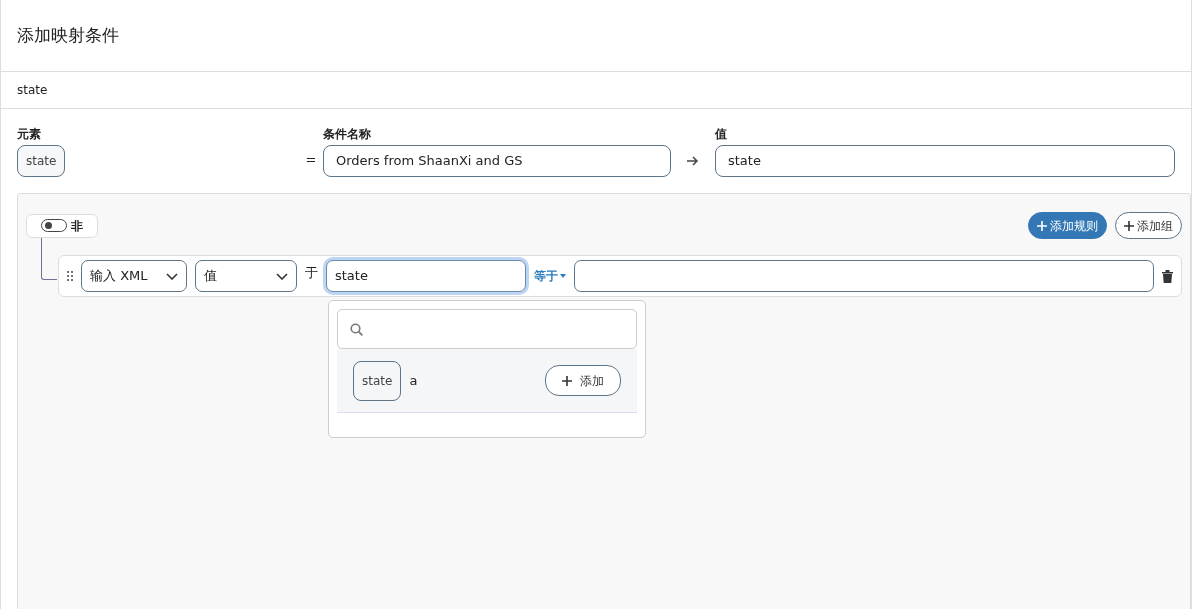 The image size is (1192, 609). Describe the element at coordinates (497, 161) in the screenshot. I see `name-field: Orders from ShaanXi and GS` at that location.